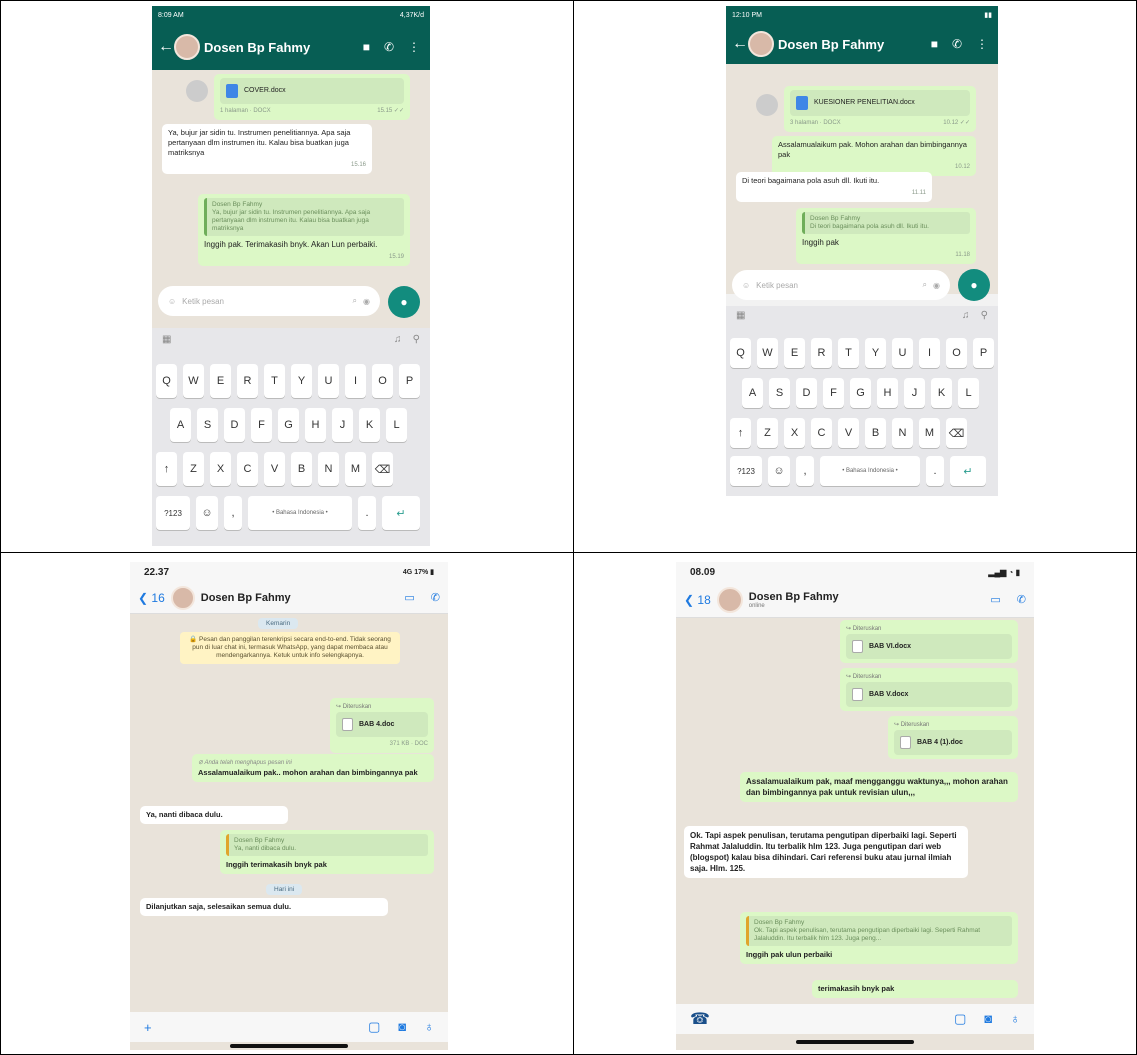 The width and height of the screenshot is (1137, 1055). I want to click on forwarded-document-3: ↪ Diteruskan BAB 4 (1).doc, so click(953, 737).